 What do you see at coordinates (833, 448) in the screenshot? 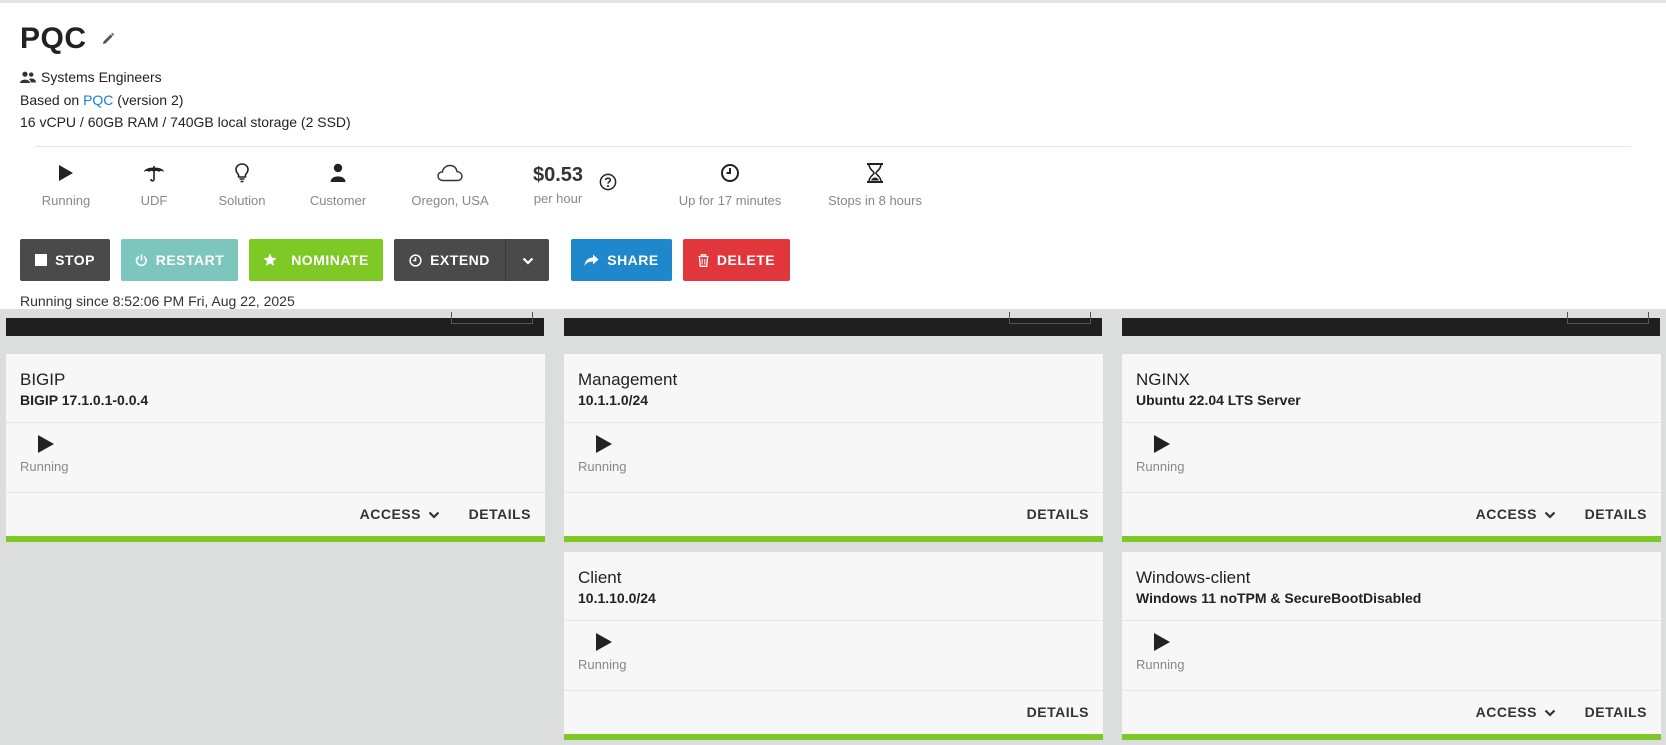
I see `component-card-management: Management 10.1.1.0/24 Running DETAILS` at bounding box center [833, 448].